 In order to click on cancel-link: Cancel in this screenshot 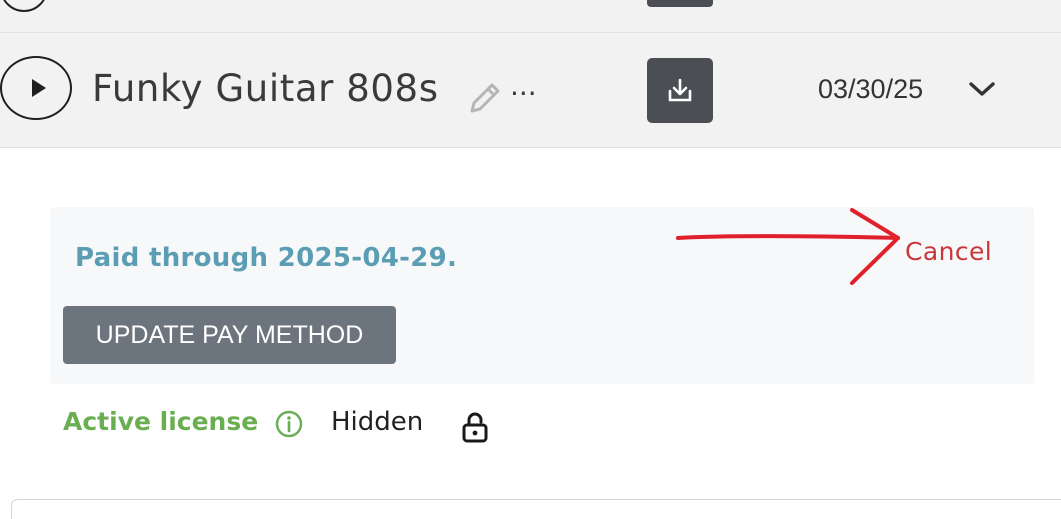, I will do `click(948, 251)`.